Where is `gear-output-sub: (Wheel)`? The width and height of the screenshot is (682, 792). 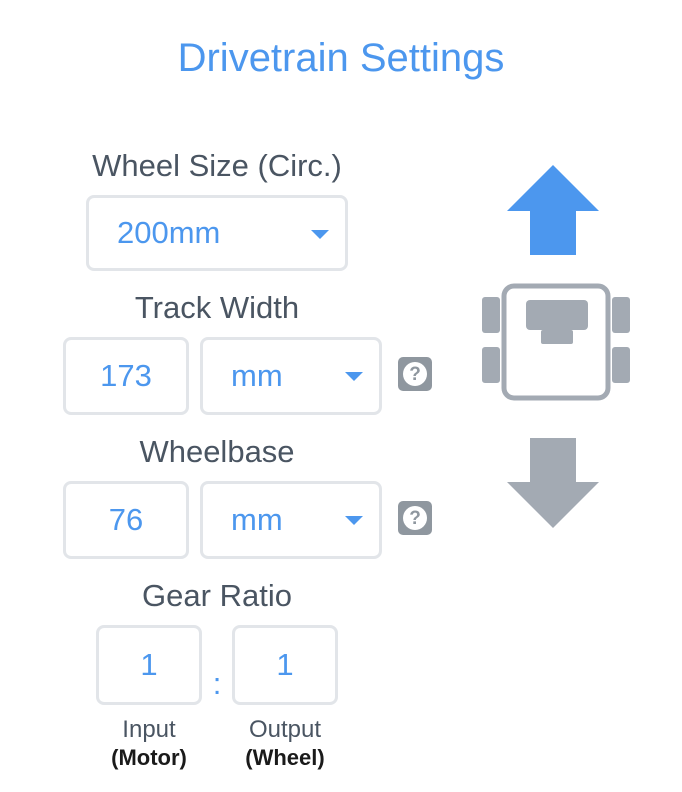
gear-output-sub: (Wheel) is located at coordinates (285, 757).